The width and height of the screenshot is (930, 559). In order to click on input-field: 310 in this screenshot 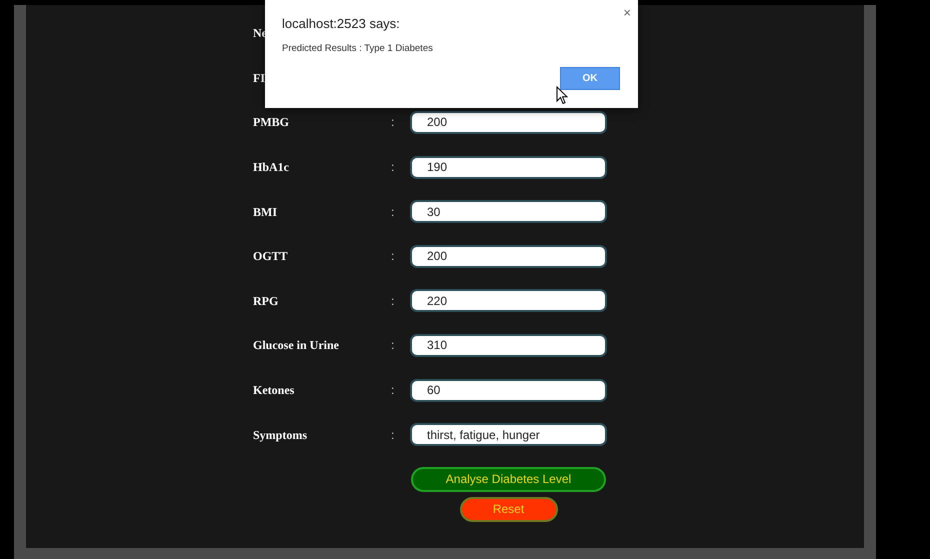, I will do `click(508, 345)`.